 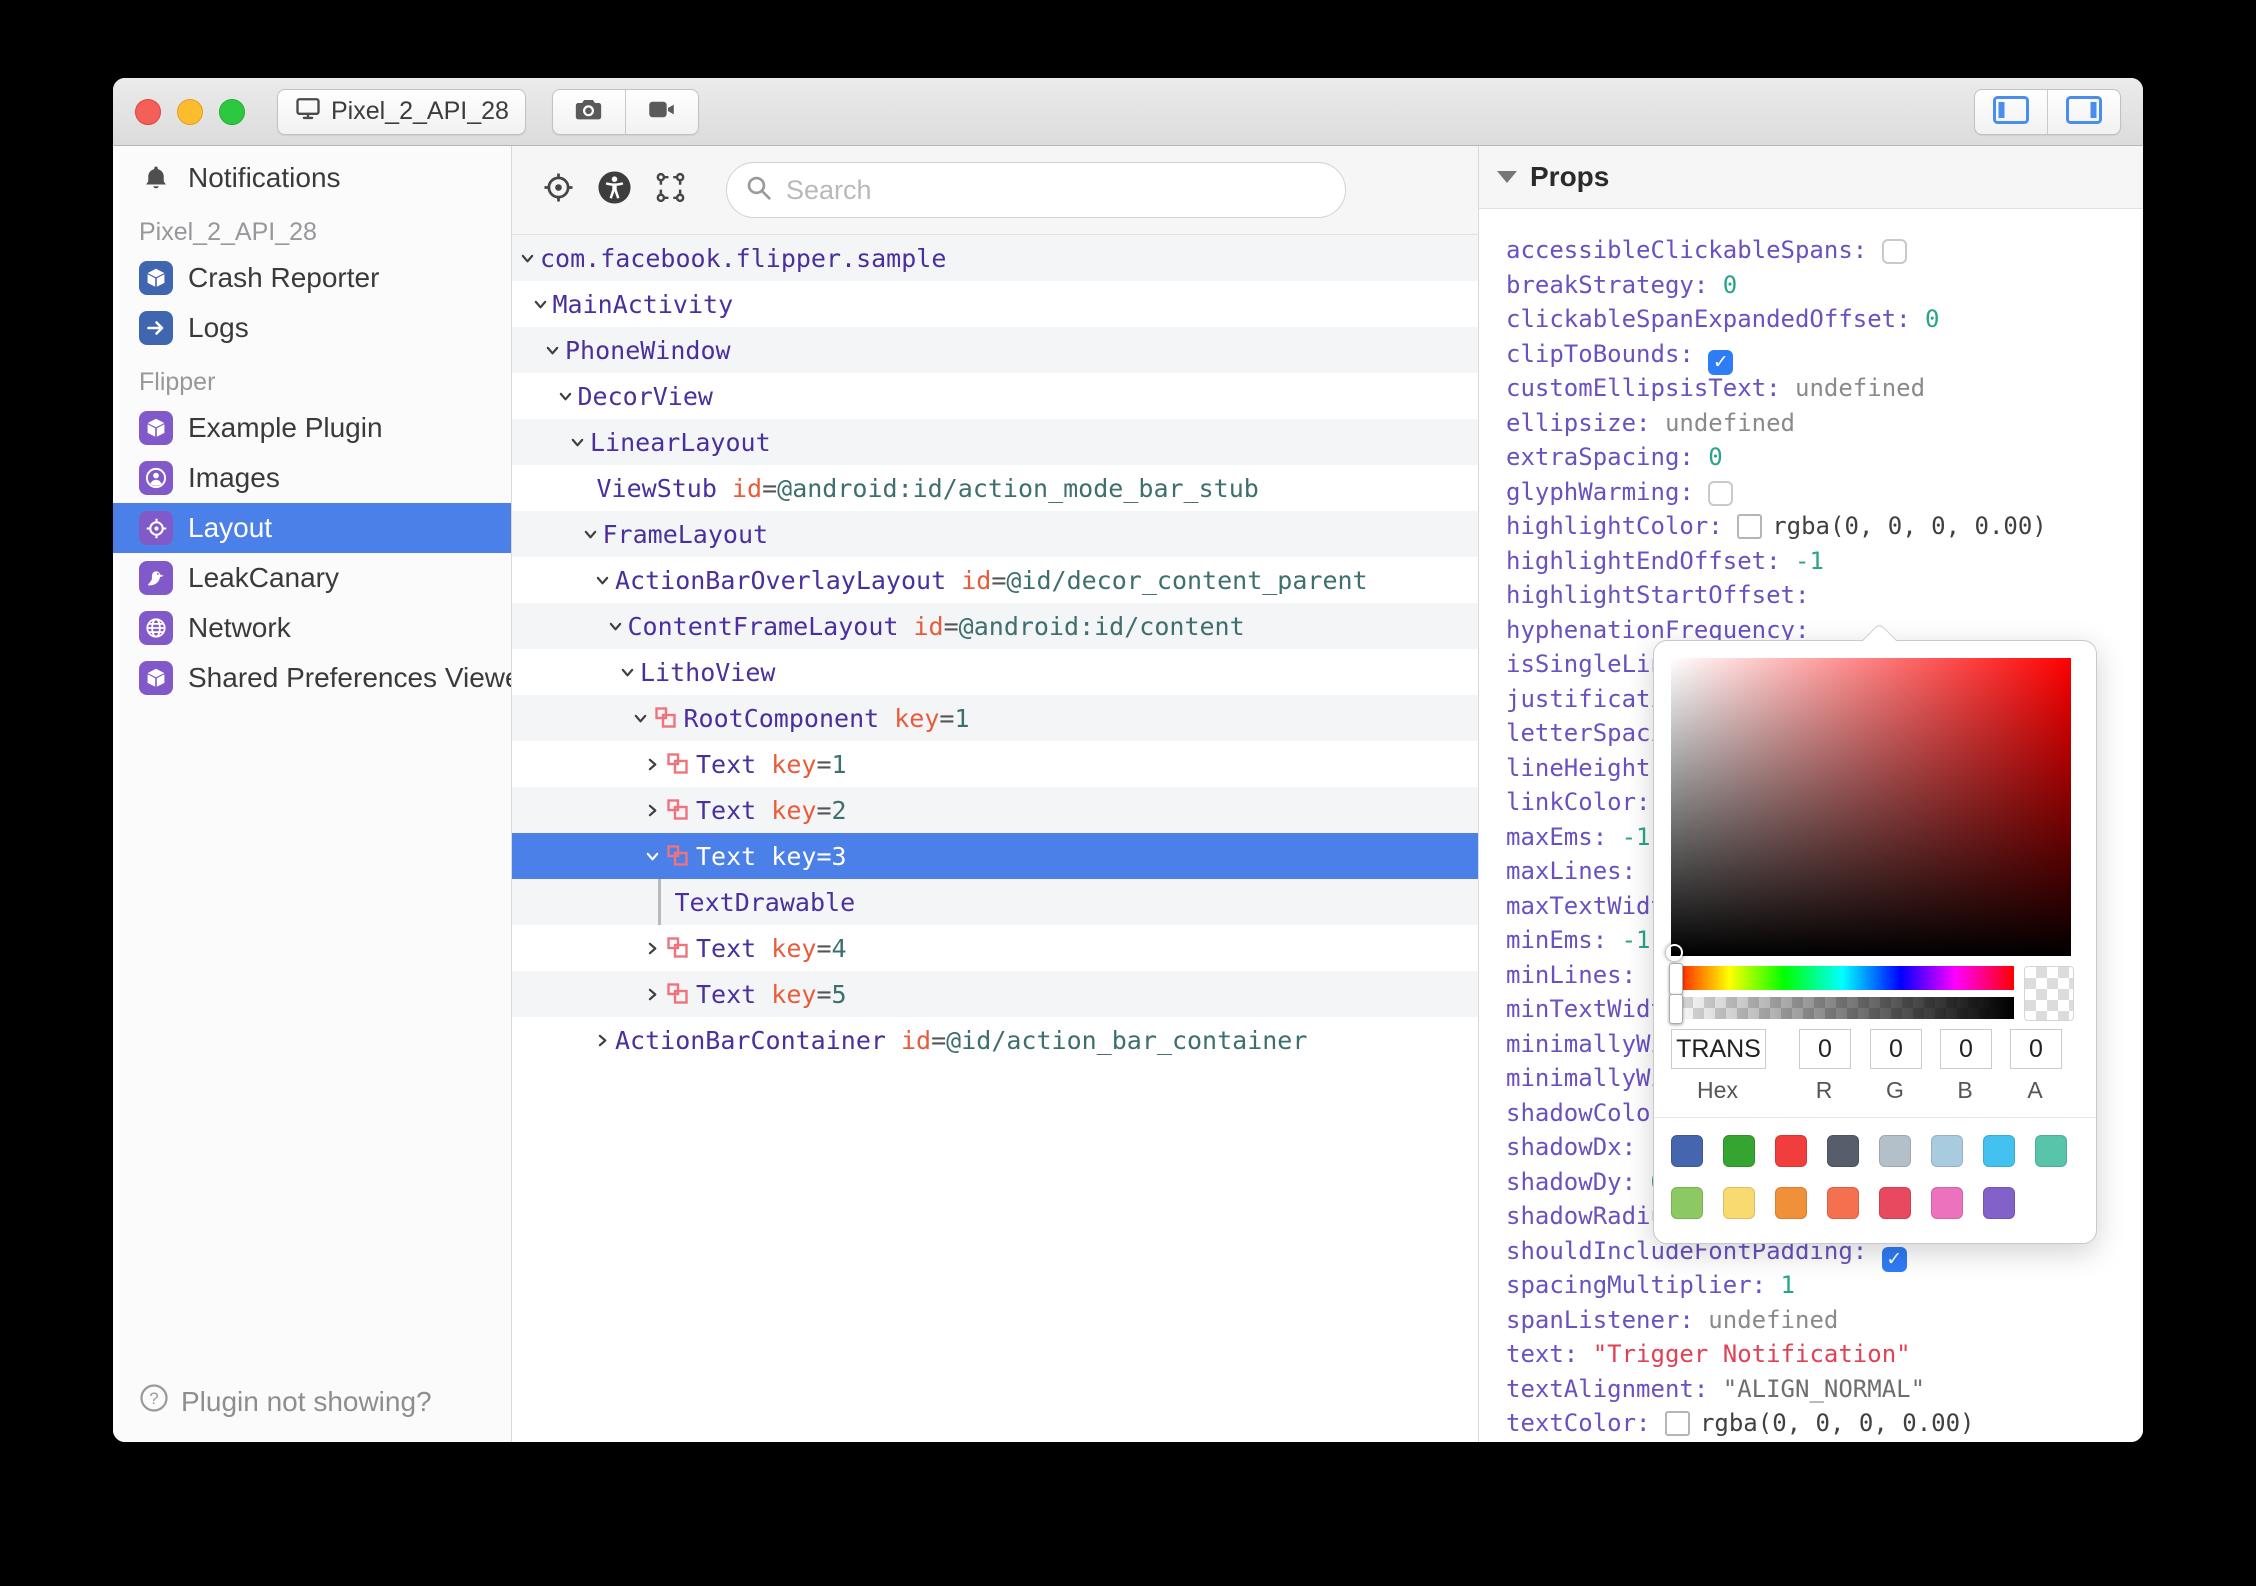 I want to click on tree-row-phonewindow: PhoneWindow, so click(x=995, y=350).